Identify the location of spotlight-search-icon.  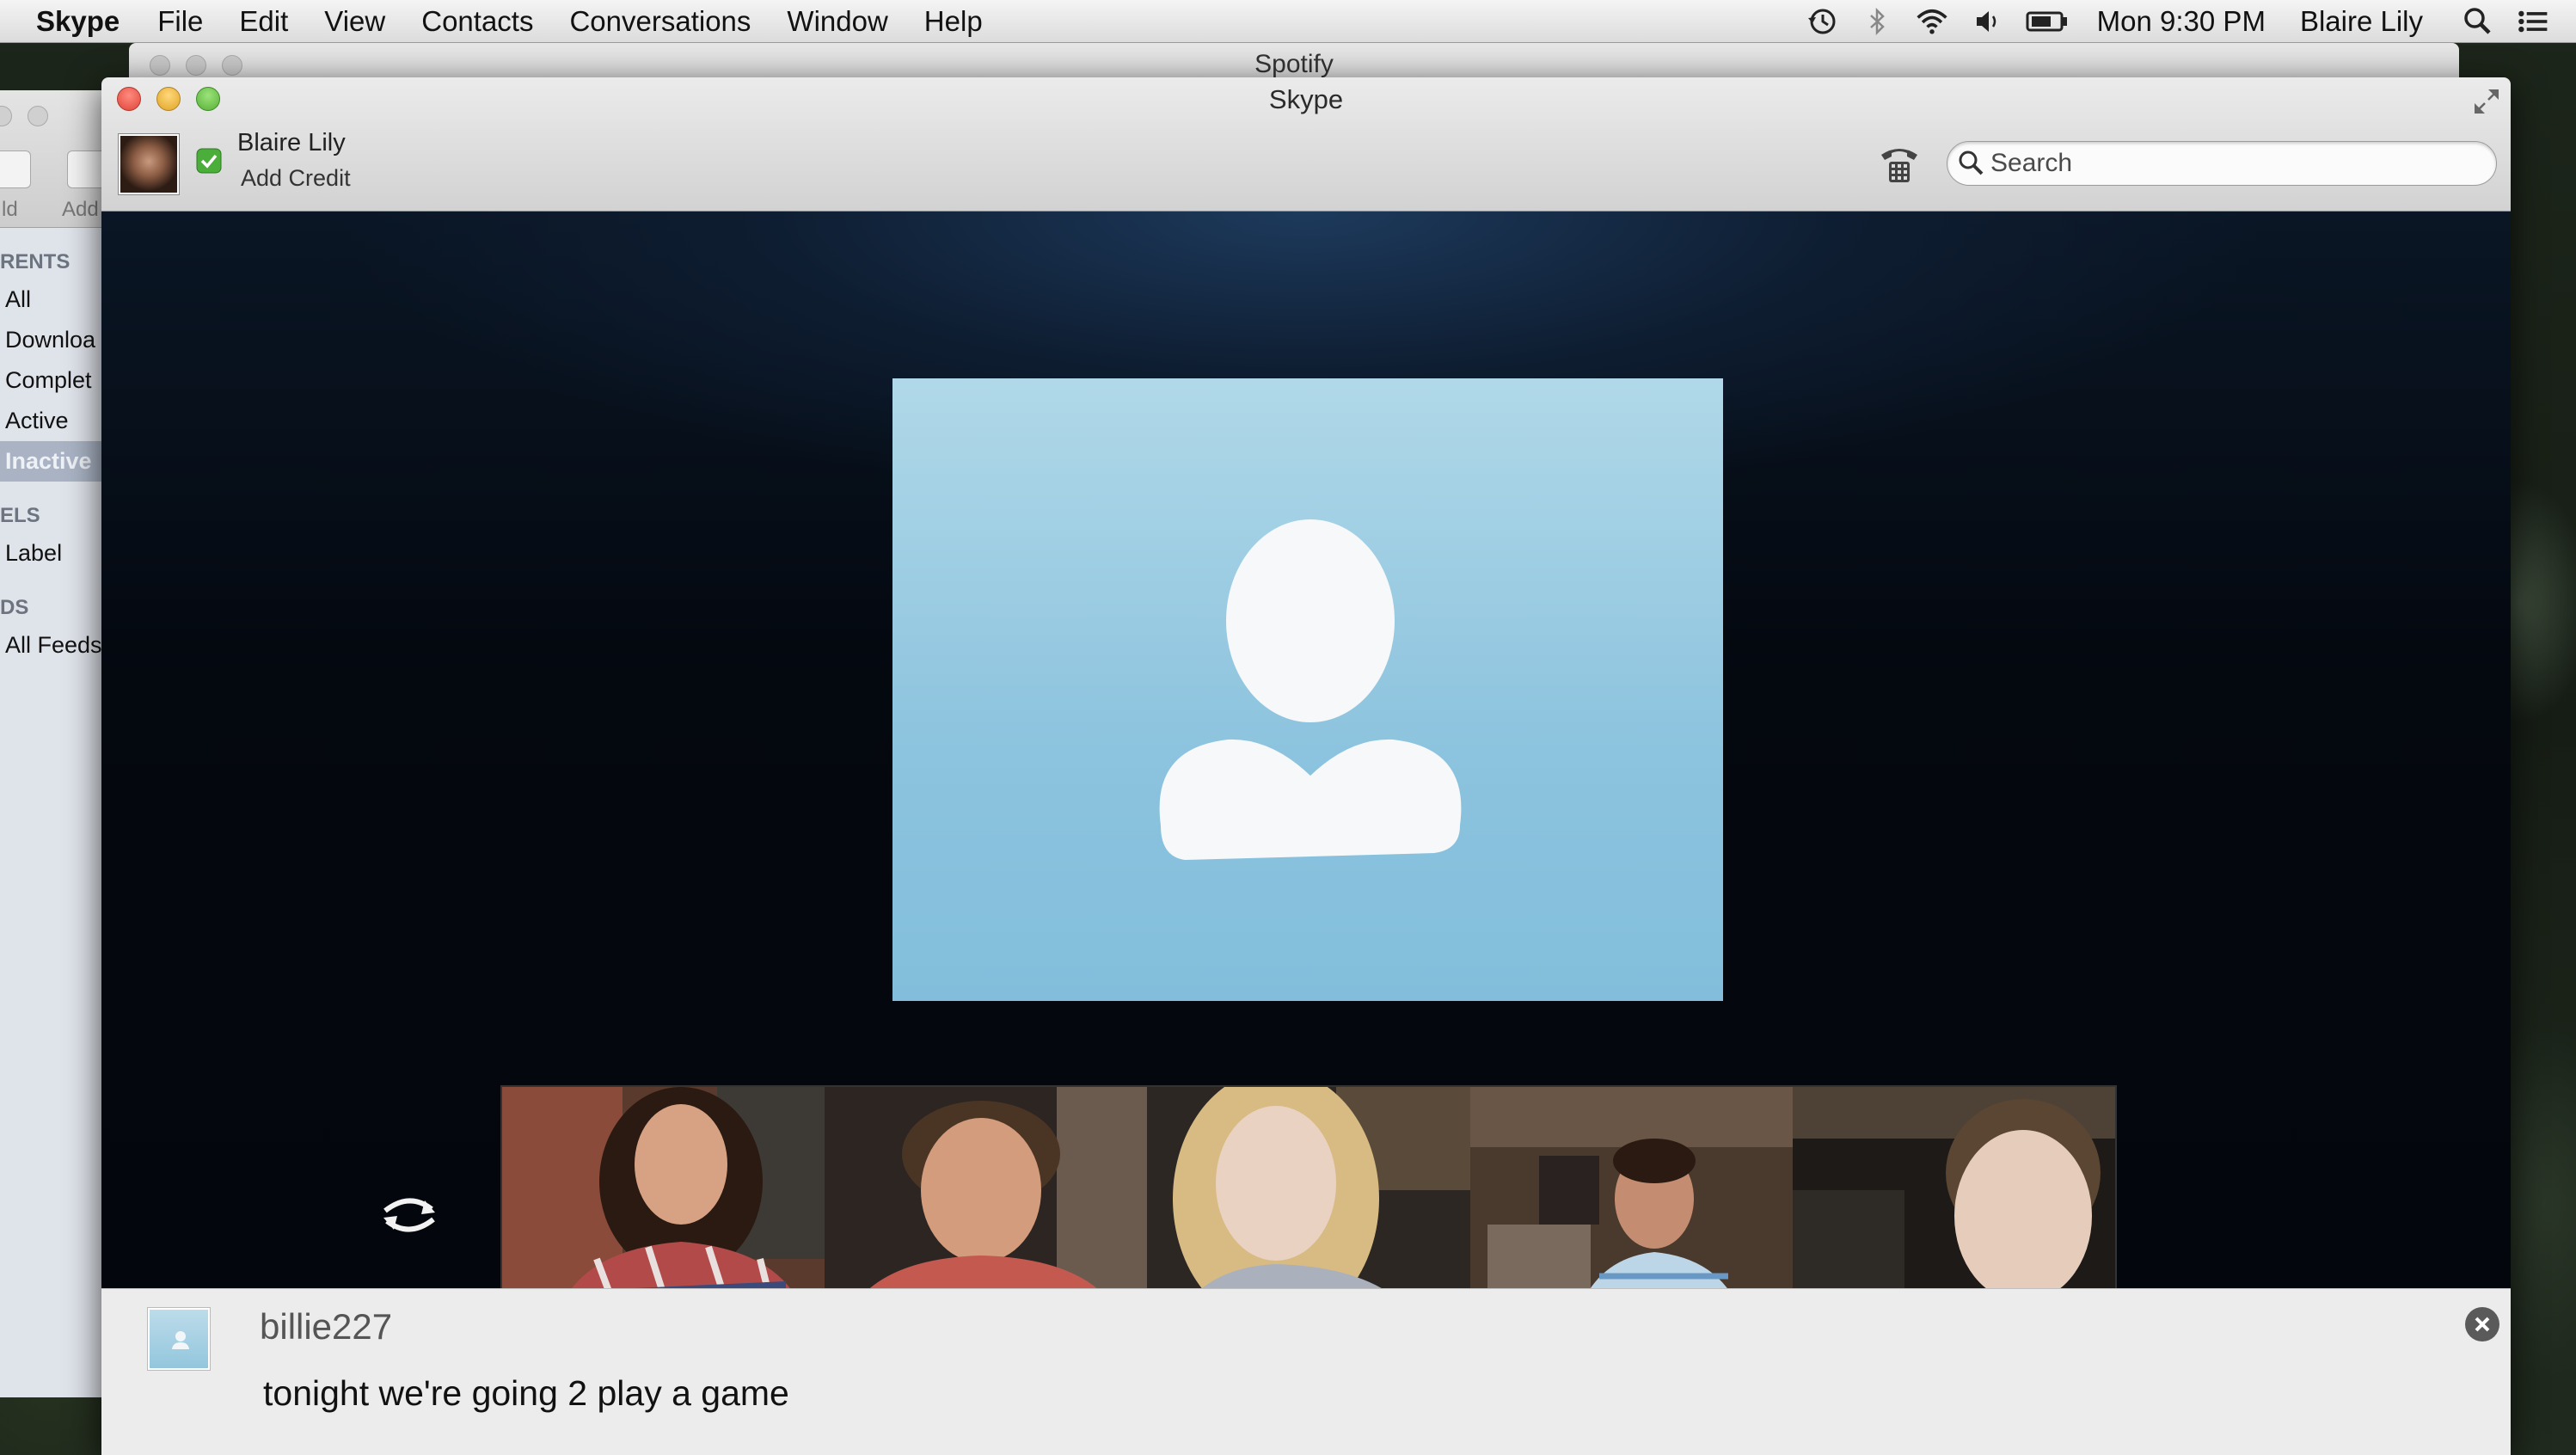
(2478, 22).